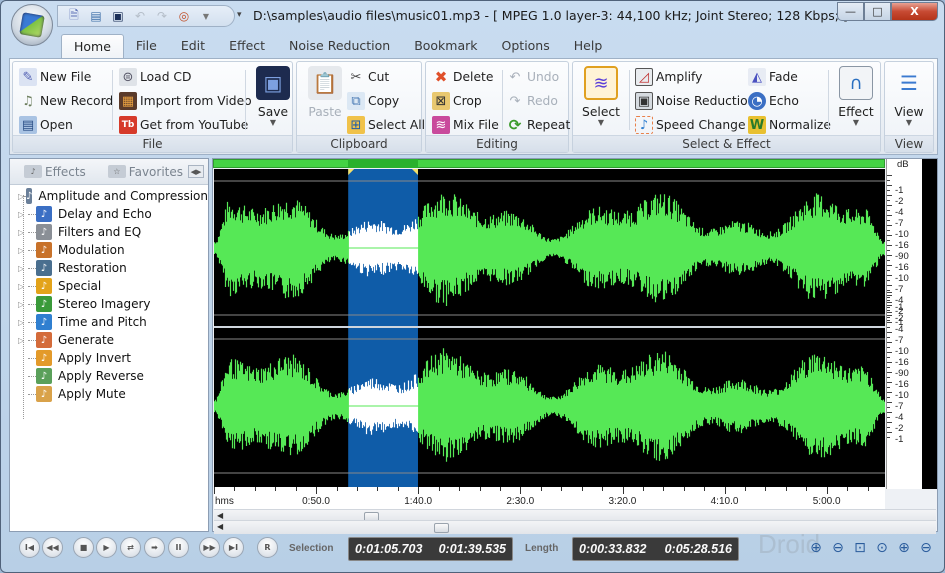  Describe the element at coordinates (154, 547) in the screenshot. I see `play-selection-button: ➡` at that location.